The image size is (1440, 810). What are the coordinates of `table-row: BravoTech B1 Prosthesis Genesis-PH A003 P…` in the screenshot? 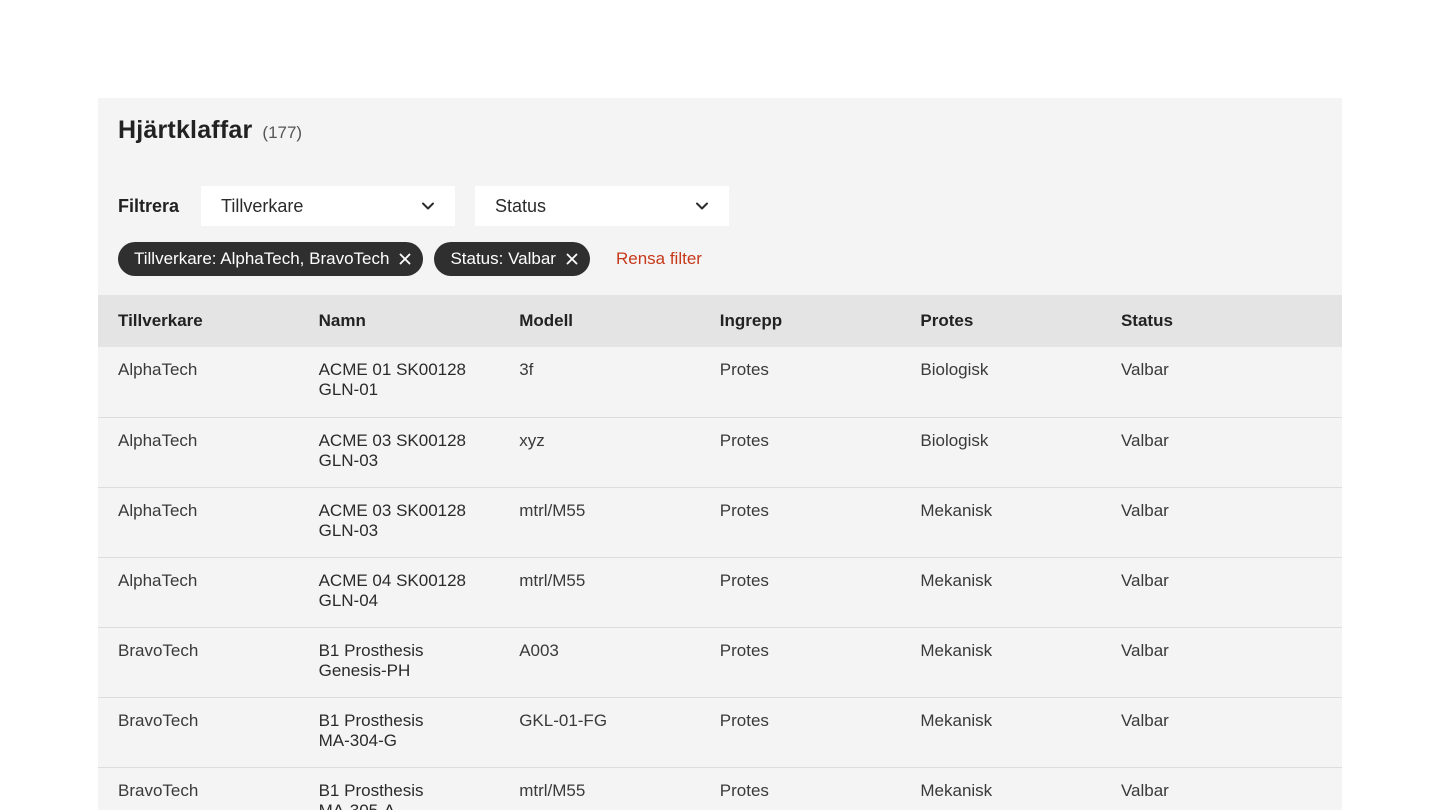 It's located at (720, 662).